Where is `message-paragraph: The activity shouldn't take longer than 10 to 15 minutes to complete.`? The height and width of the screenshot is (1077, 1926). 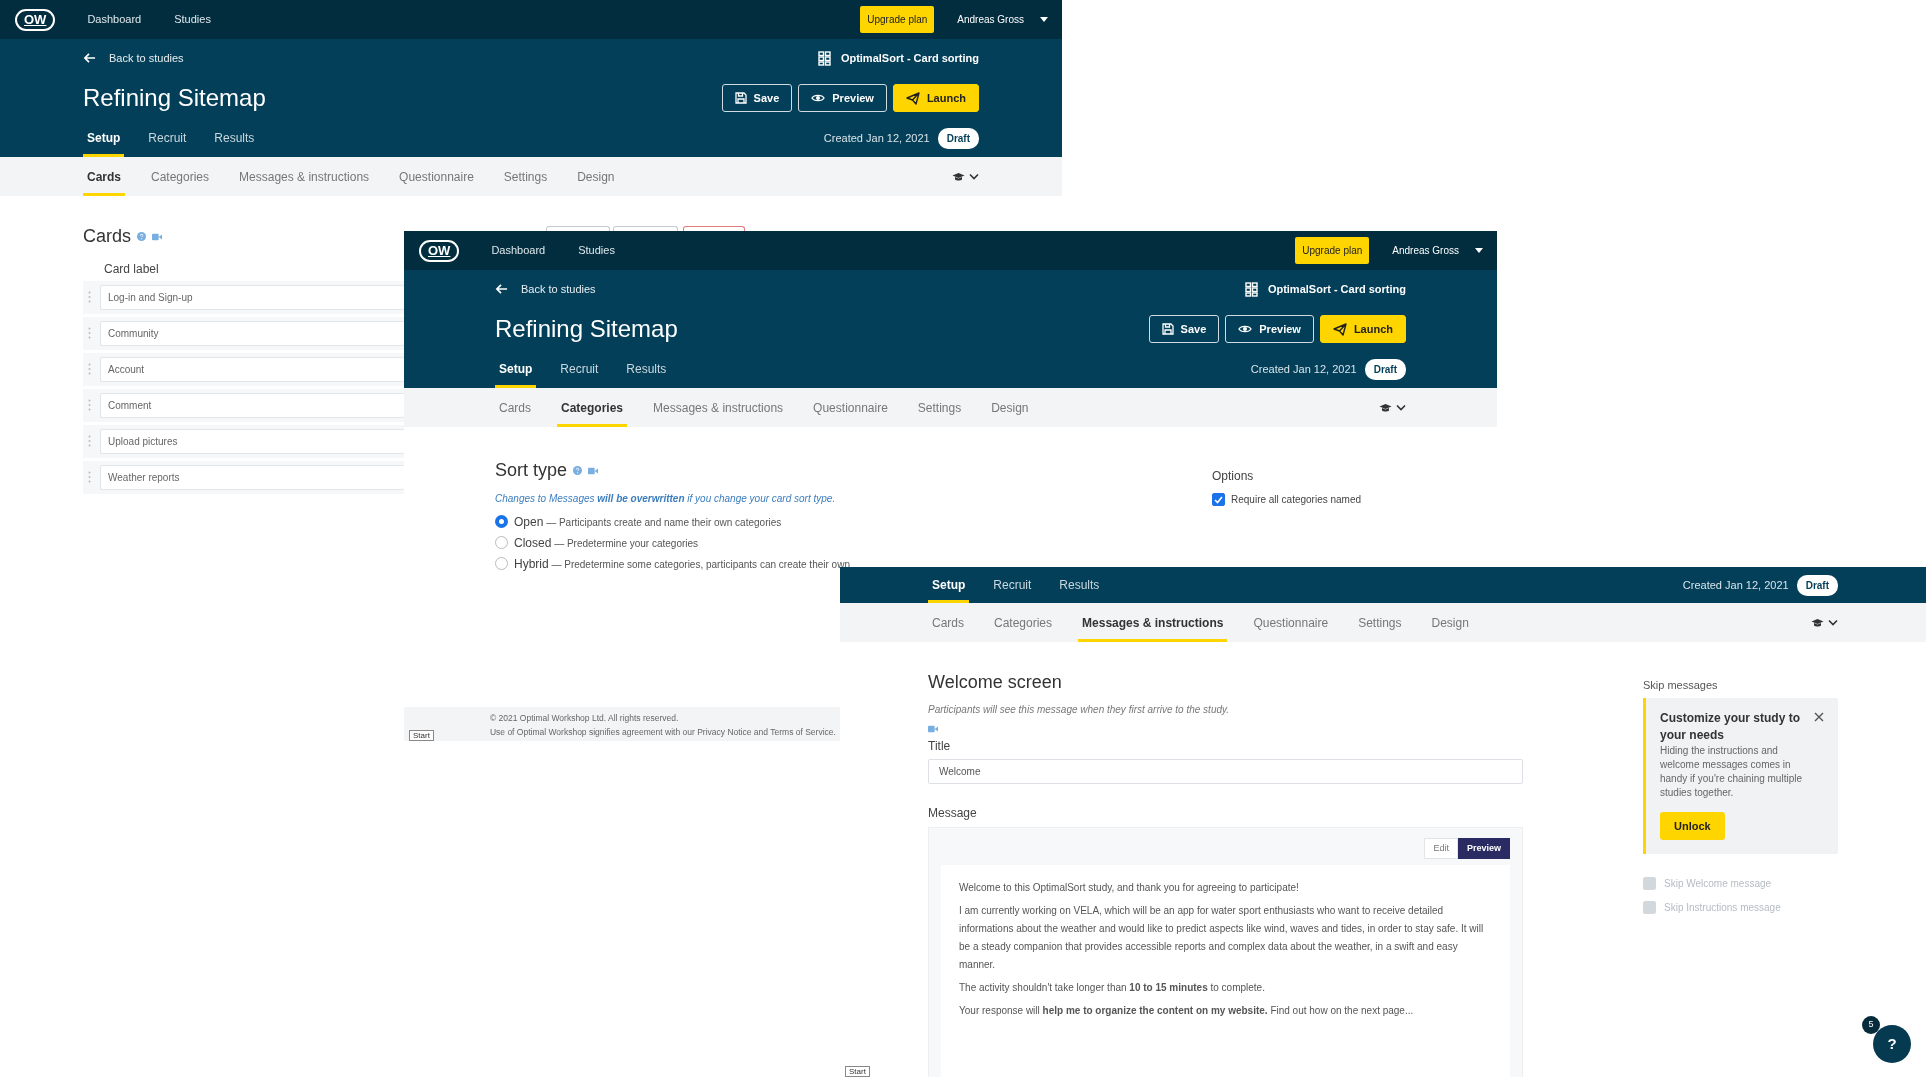 message-paragraph: The activity shouldn't take longer than 10 to 15 minutes to complete. is located at coordinates (1112, 988).